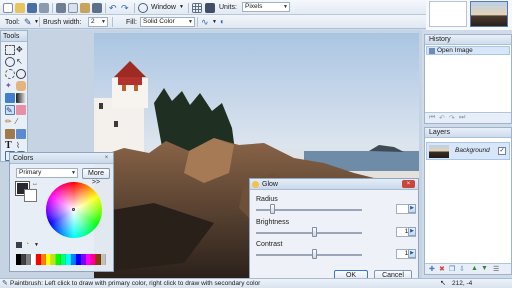  I want to click on glow-dialog-close-button: ×, so click(408, 184).